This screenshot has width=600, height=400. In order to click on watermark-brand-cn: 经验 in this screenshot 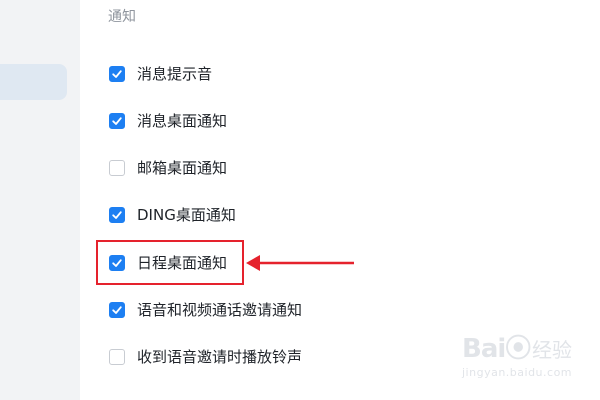, I will do `click(552, 350)`.